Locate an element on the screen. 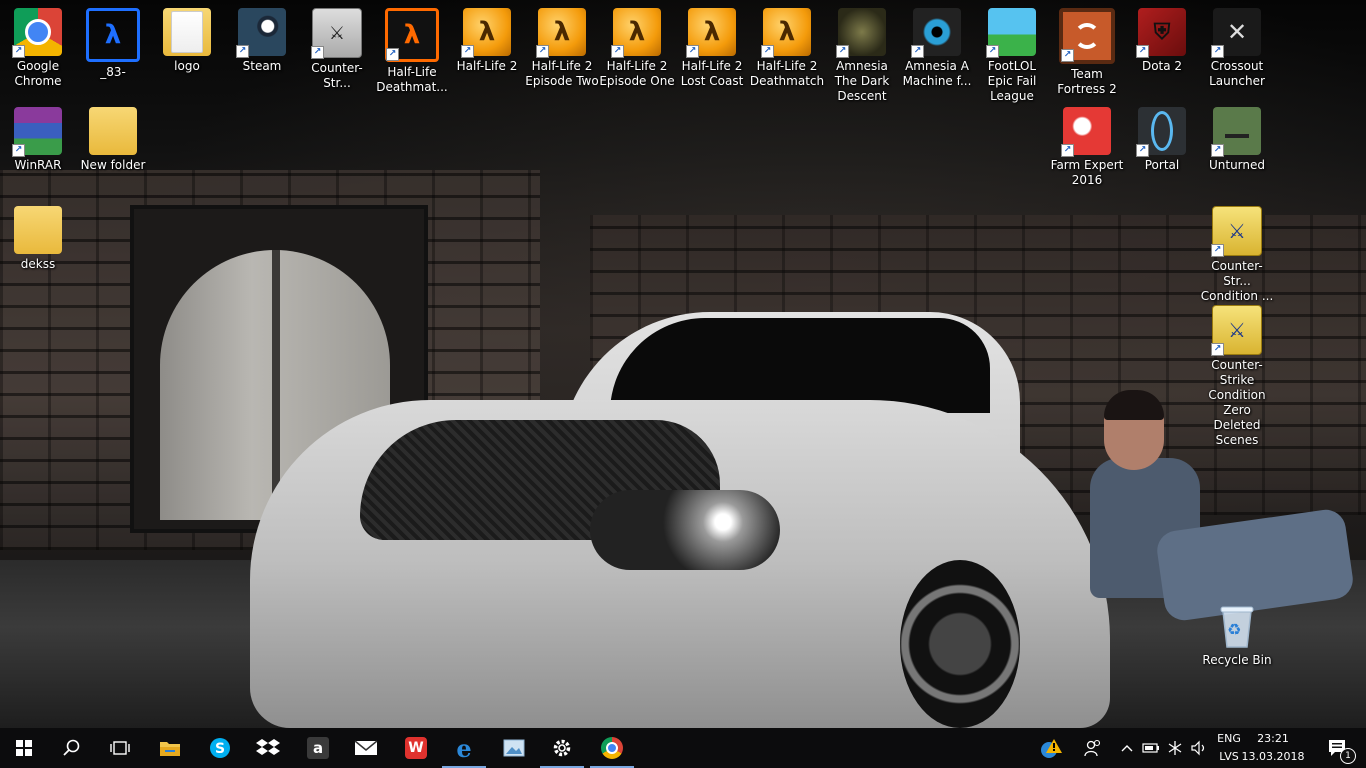 Image resolution: width=1366 pixels, height=768 pixels. settings-gear-icon is located at coordinates (562, 748).